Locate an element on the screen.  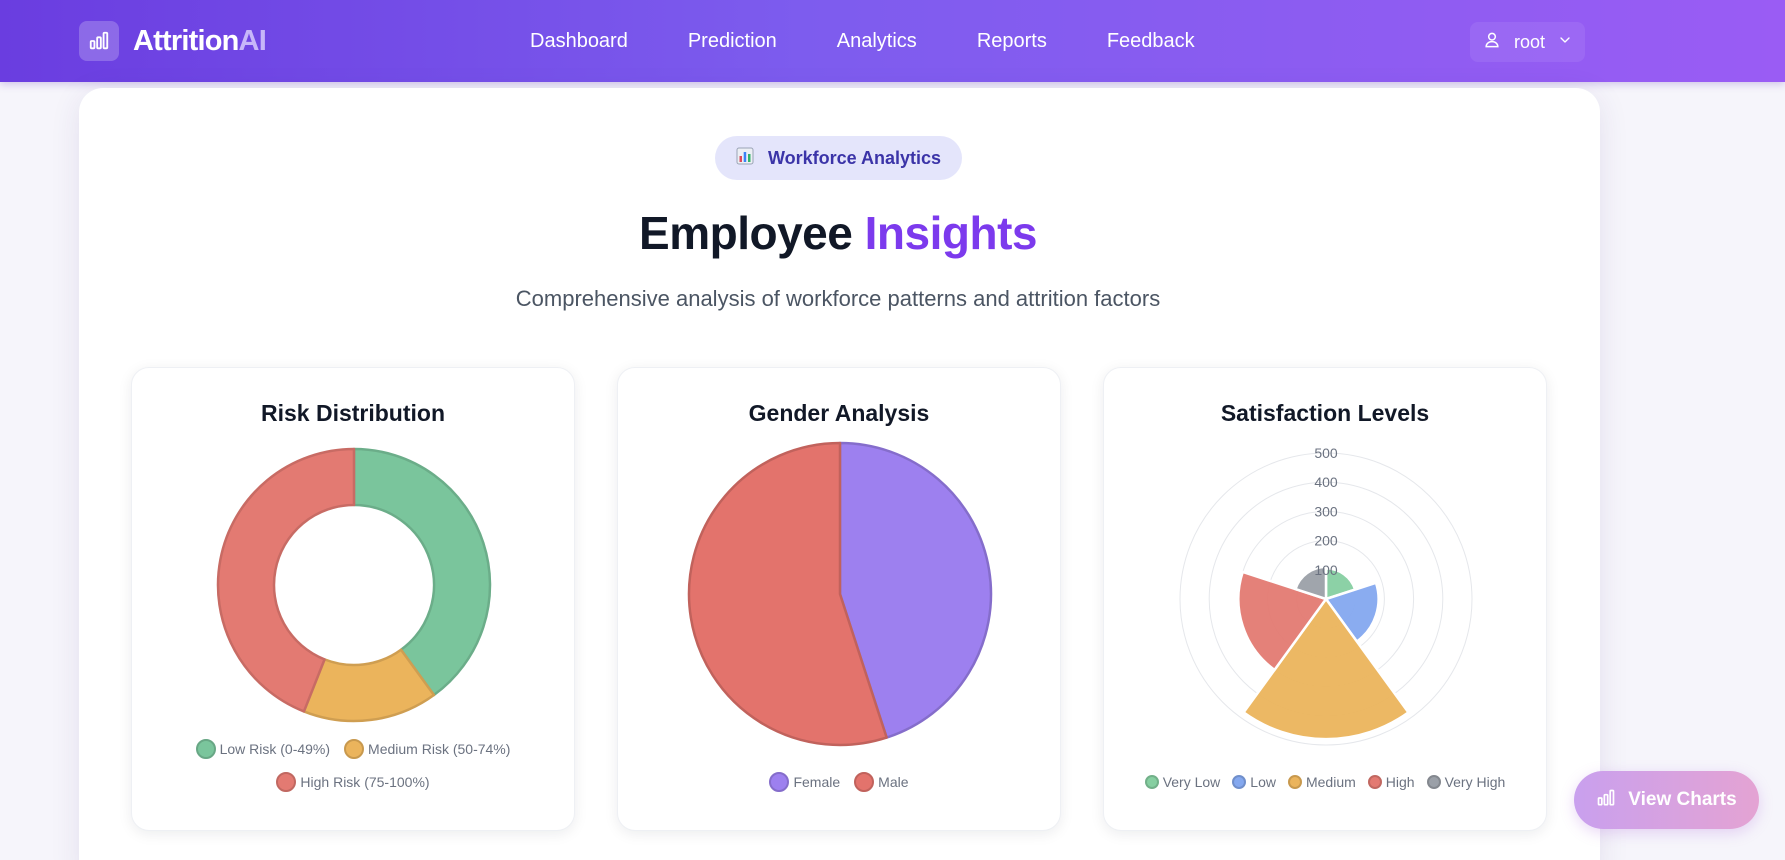
view-charts-label: View Charts is located at coordinates (1682, 799).